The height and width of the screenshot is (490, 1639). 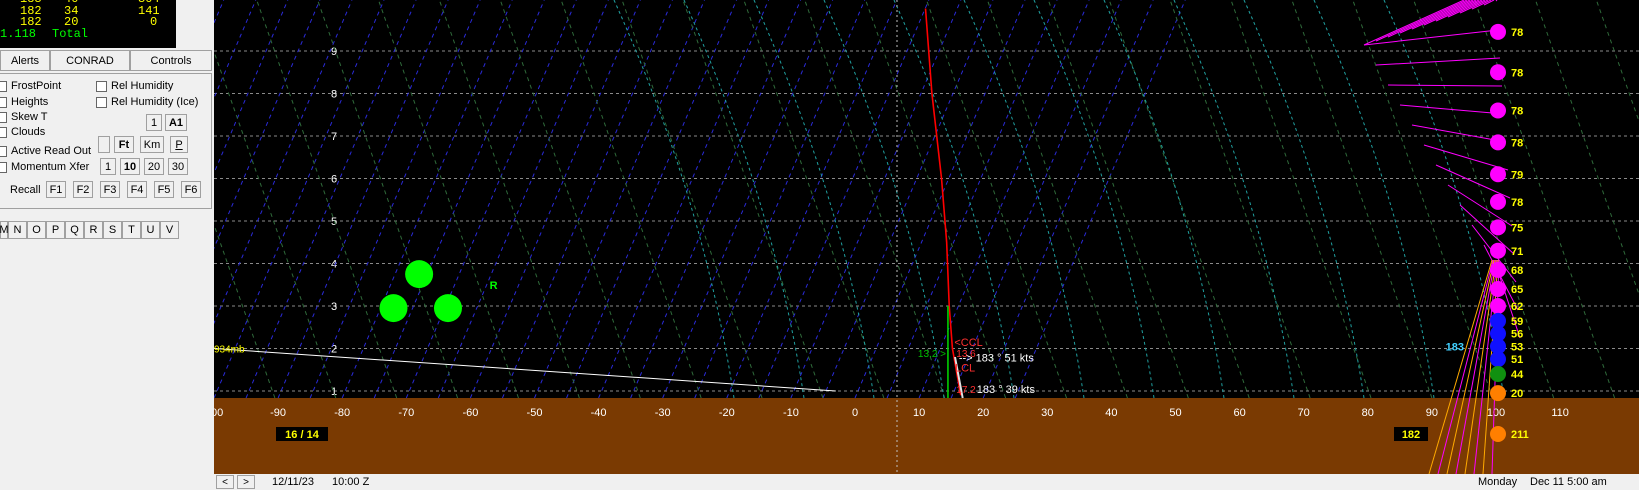 What do you see at coordinates (24, 102) in the screenshot?
I see `heights-option: Heights` at bounding box center [24, 102].